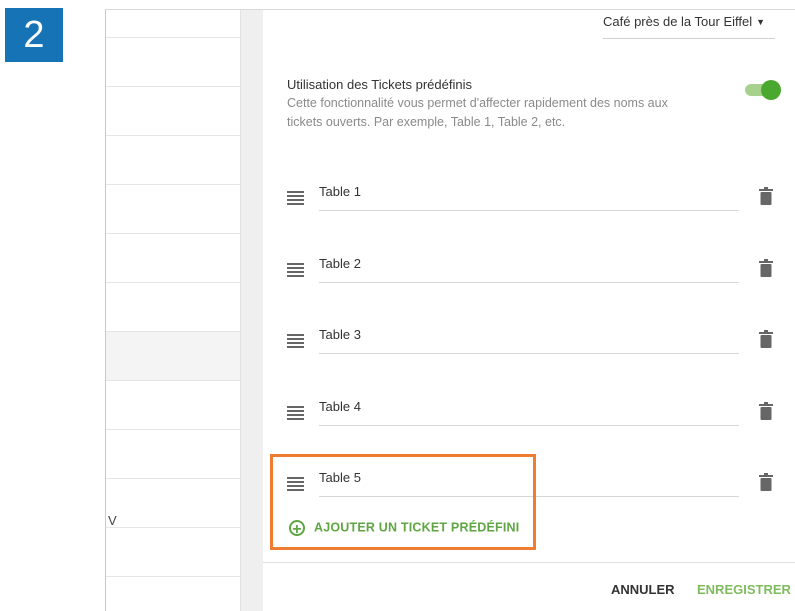 Image resolution: width=795 pixels, height=611 pixels. Describe the element at coordinates (403, 502) in the screenshot. I see `highlight-box` at that location.